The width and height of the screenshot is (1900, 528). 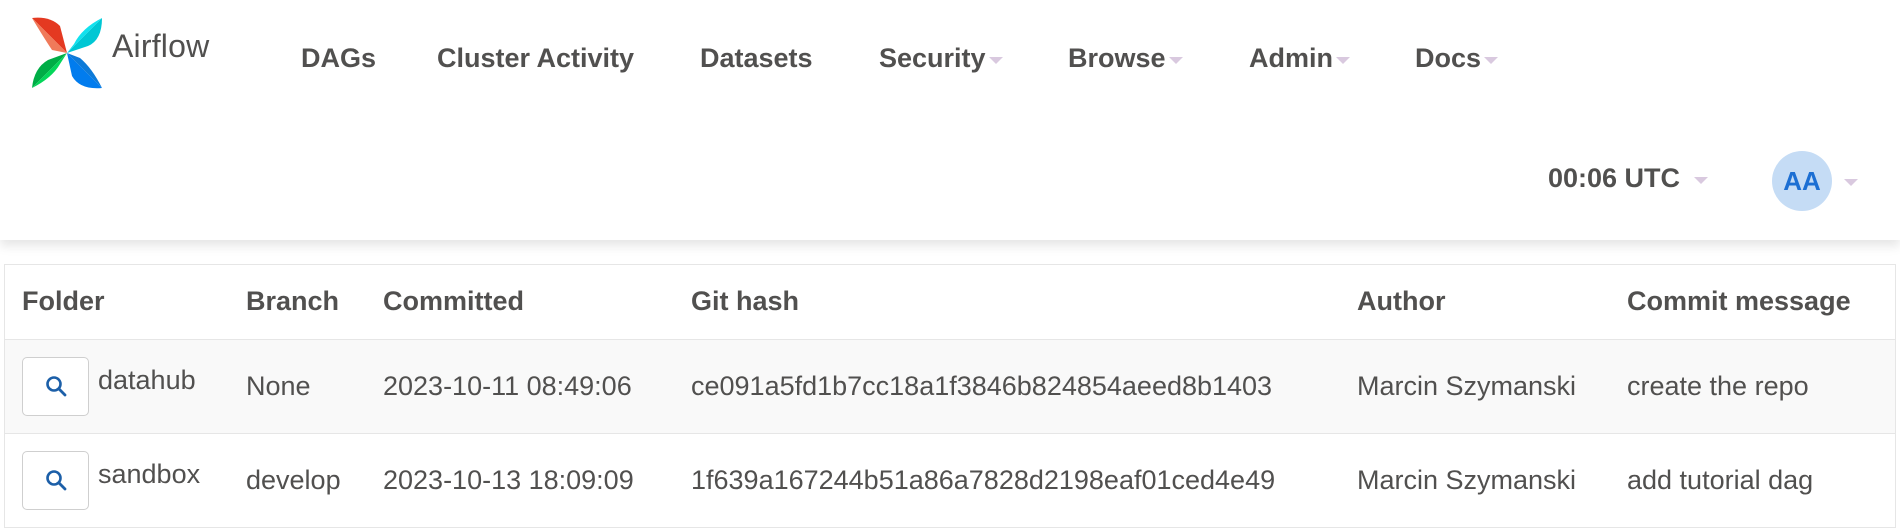 What do you see at coordinates (1007, 480) in the screenshot?
I see `cell-git-hash: 1f639a167244b51a86a7828d2198eaf01ced4e49` at bounding box center [1007, 480].